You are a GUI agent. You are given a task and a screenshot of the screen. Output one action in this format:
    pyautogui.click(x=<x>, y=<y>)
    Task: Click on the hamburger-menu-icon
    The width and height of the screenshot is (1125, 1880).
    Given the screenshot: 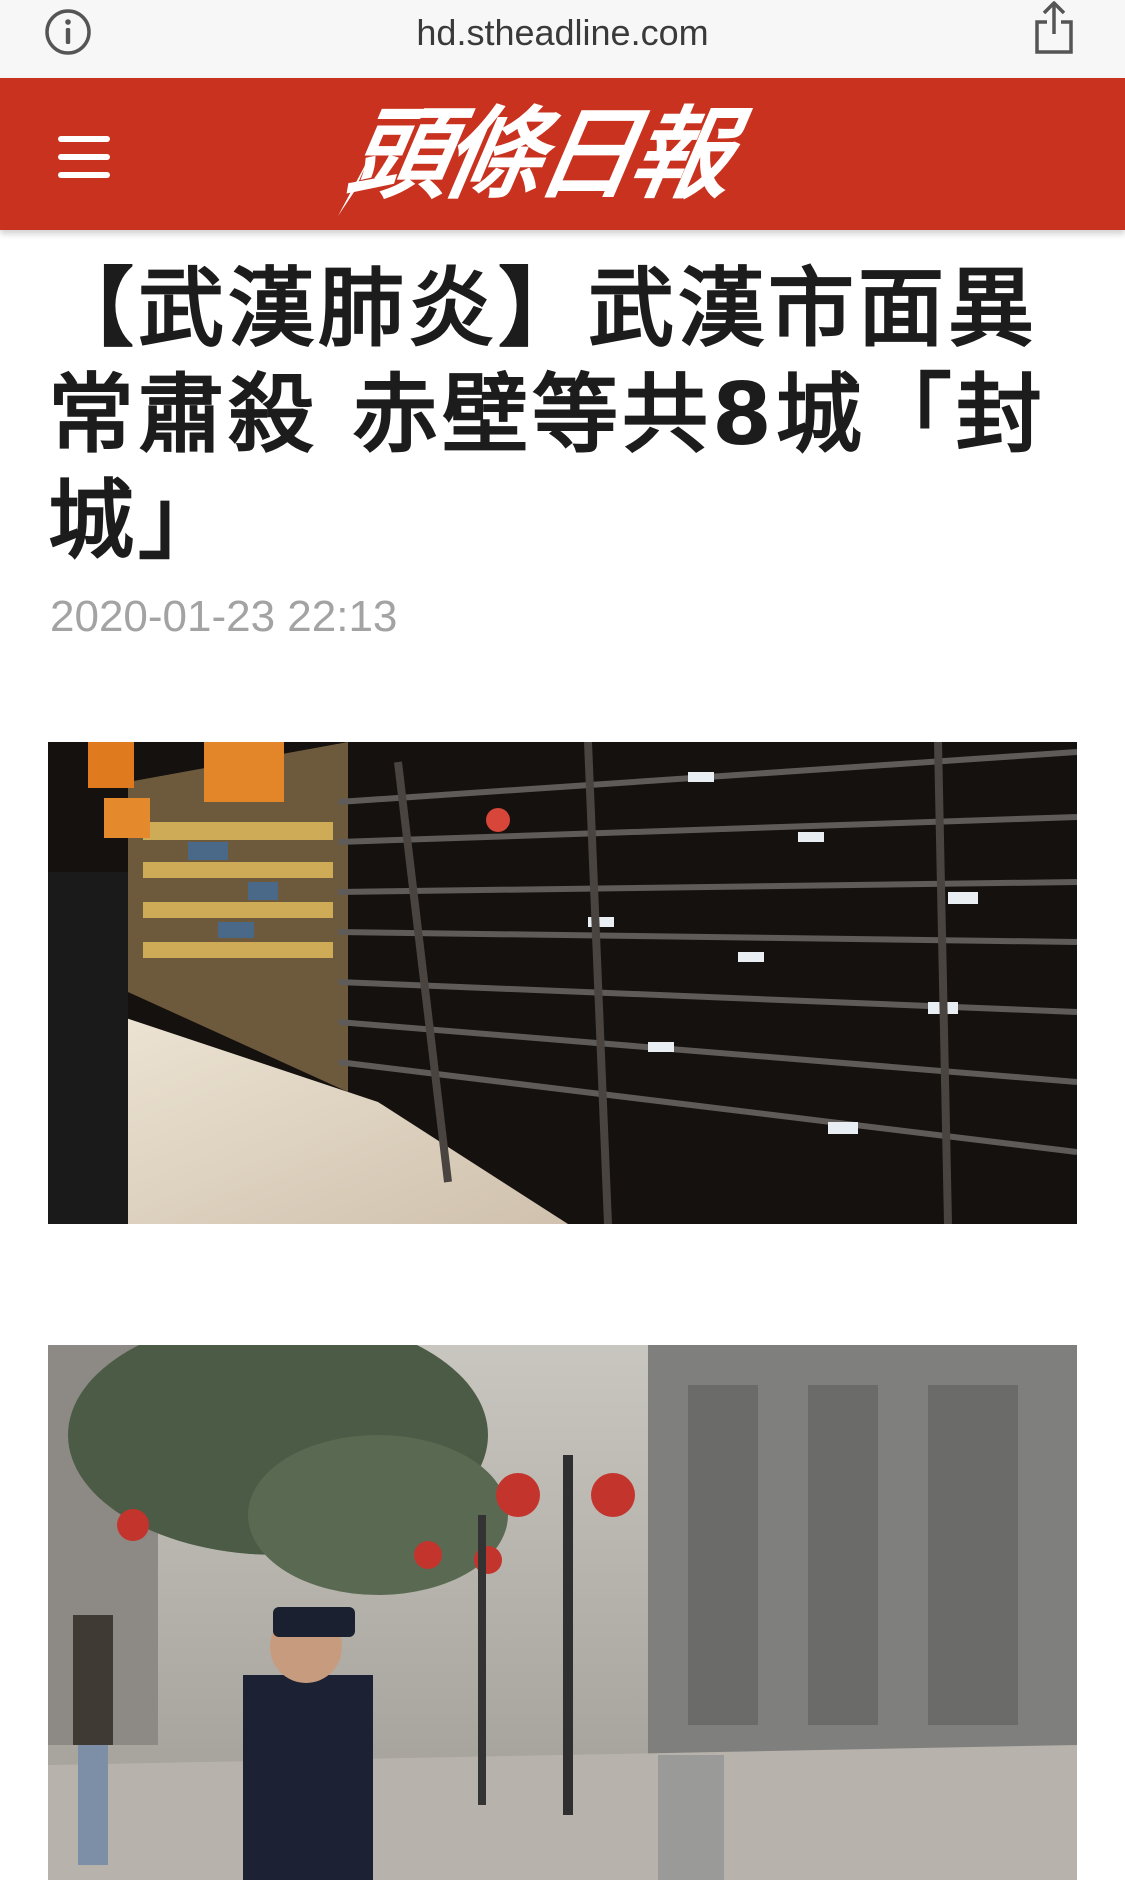 What is the action you would take?
    pyautogui.click(x=86, y=159)
    